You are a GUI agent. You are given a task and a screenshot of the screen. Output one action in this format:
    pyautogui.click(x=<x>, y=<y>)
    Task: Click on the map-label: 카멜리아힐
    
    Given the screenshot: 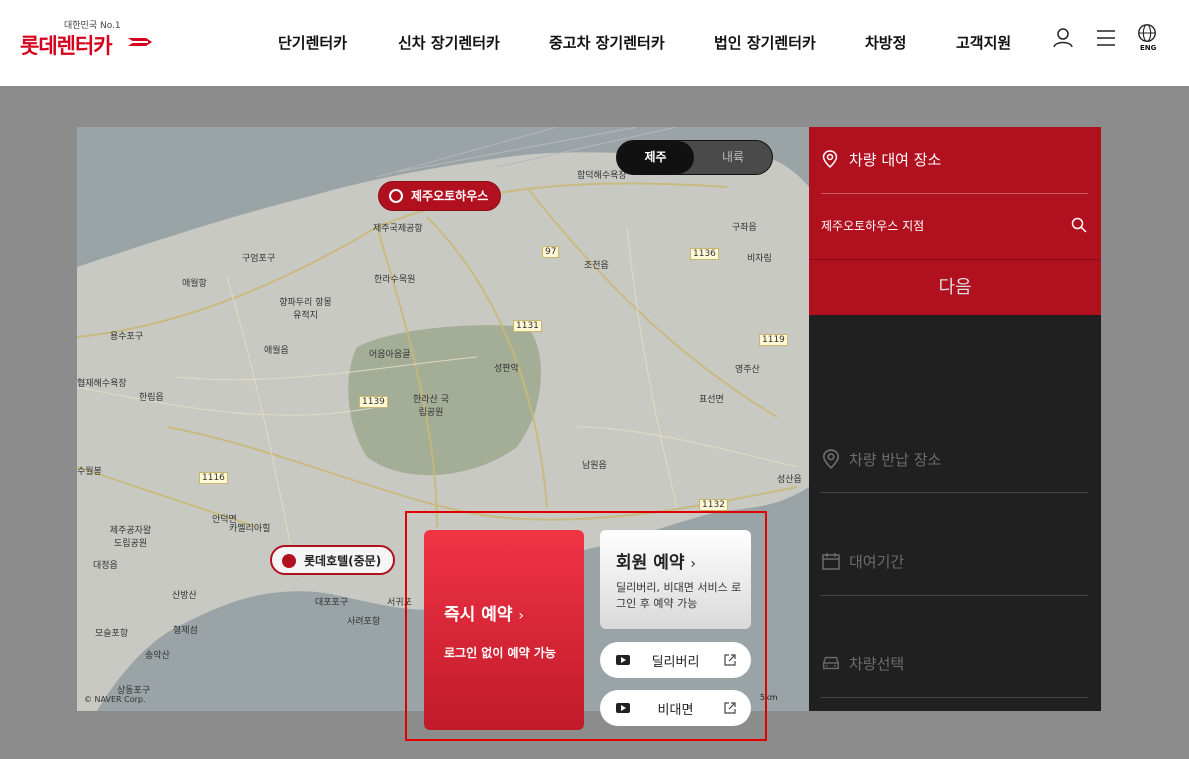 What is the action you would take?
    pyautogui.click(x=250, y=529)
    